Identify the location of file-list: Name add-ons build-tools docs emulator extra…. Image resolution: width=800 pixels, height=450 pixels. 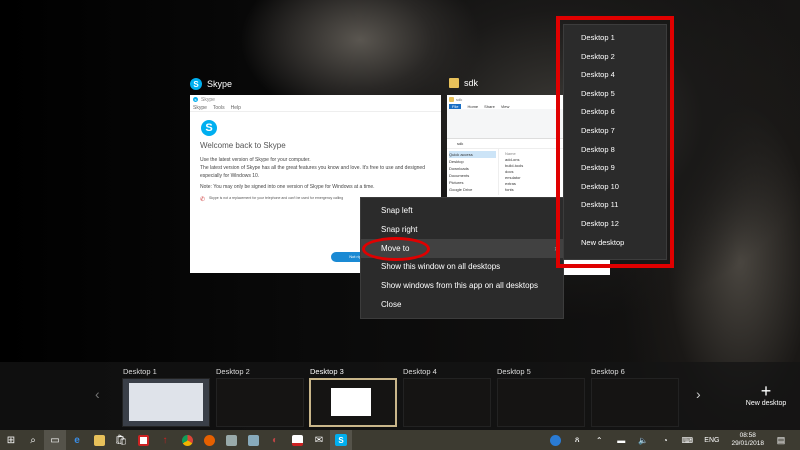
(514, 172).